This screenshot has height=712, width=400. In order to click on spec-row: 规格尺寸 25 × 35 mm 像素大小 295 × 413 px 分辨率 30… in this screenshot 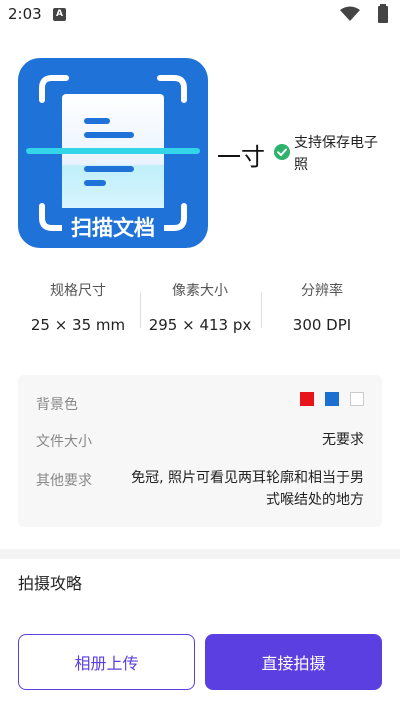, I will do `click(200, 315)`.